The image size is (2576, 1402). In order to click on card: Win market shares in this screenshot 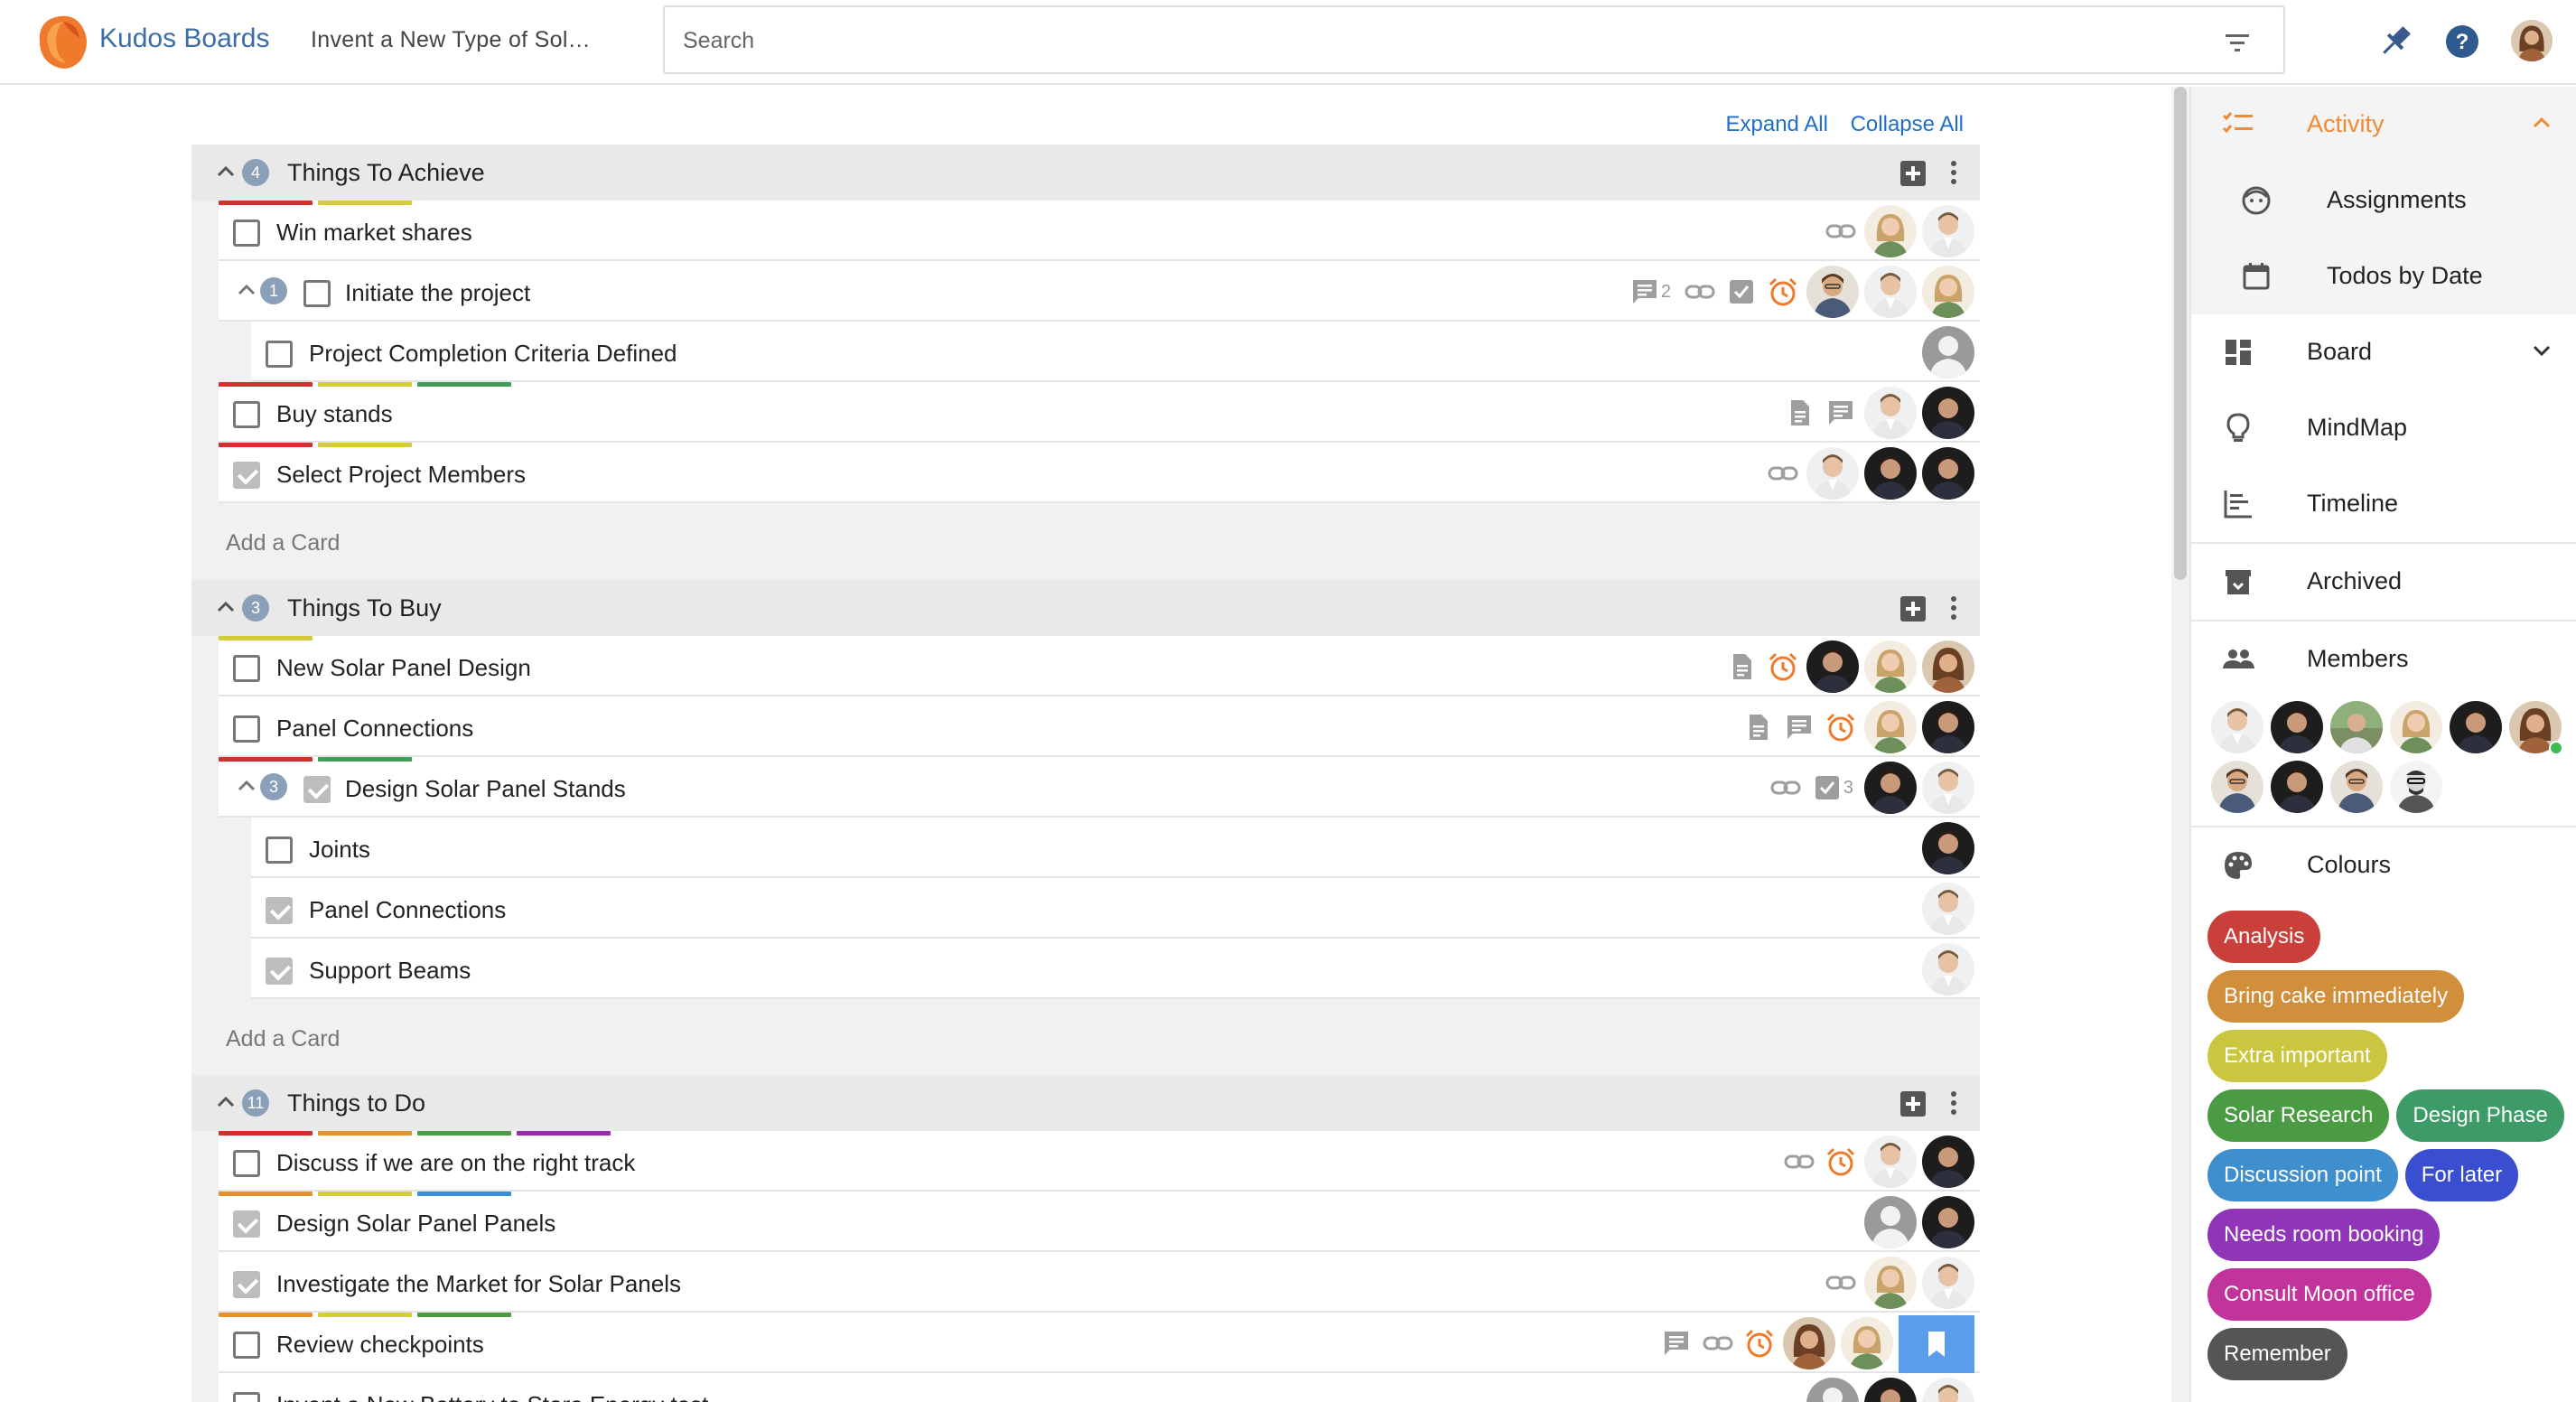, I will do `click(1099, 231)`.